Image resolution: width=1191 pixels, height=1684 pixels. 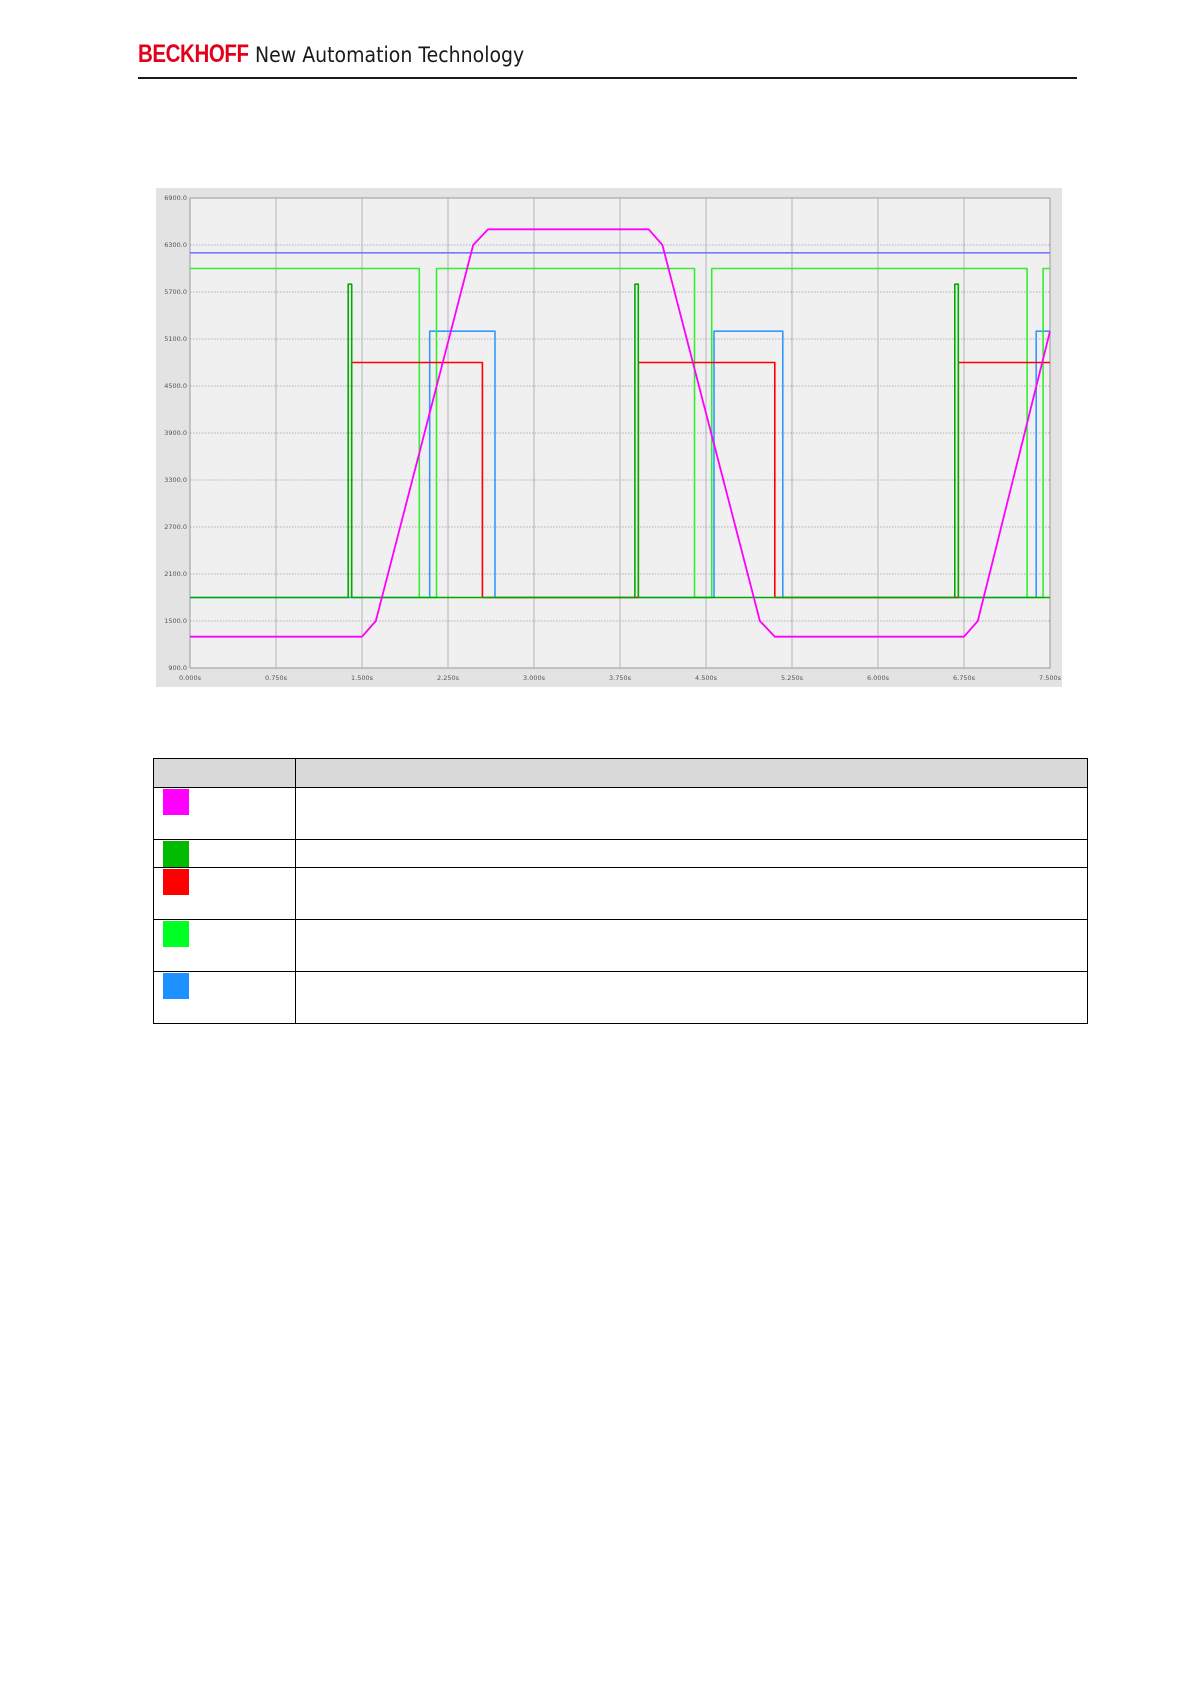 I want to click on beckhoff-logo: BECKHOFF New Automation Technology, so click(x=346, y=54).